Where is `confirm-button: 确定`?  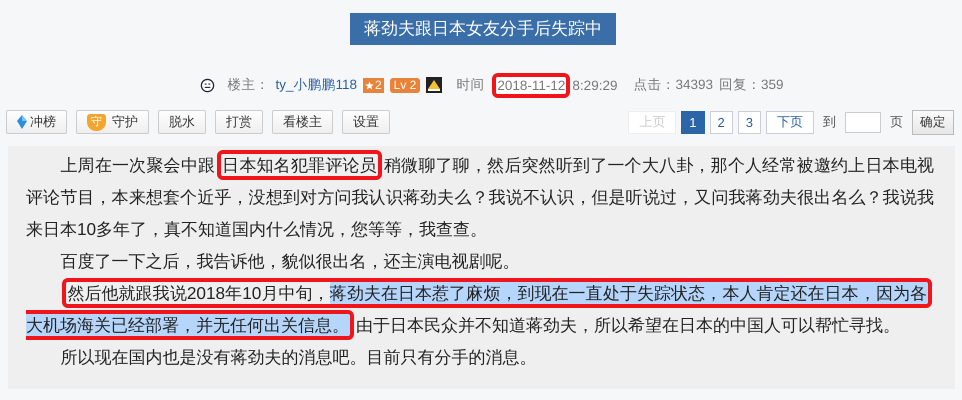 confirm-button: 确定 is located at coordinates (933, 122).